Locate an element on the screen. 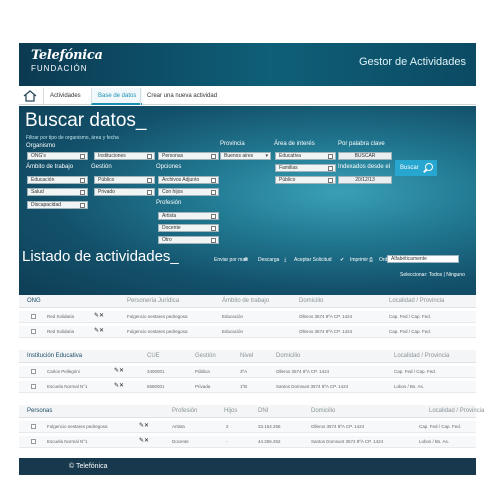 The image size is (500, 500). area-familias: Familias is located at coordinates (305, 168).